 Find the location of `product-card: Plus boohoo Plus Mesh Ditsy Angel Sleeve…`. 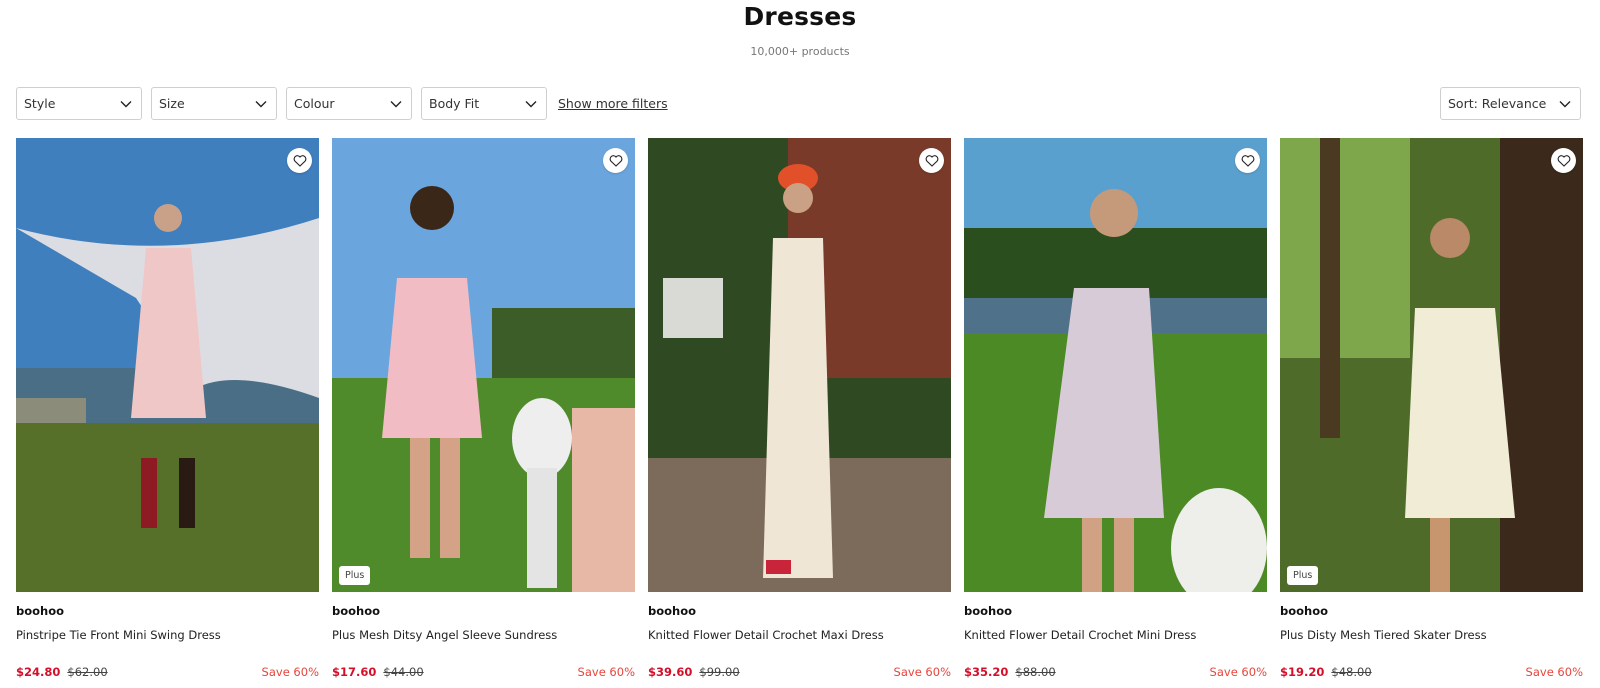

product-card: Plus boohoo Plus Mesh Ditsy Angel Sleeve… is located at coordinates (483, 408).